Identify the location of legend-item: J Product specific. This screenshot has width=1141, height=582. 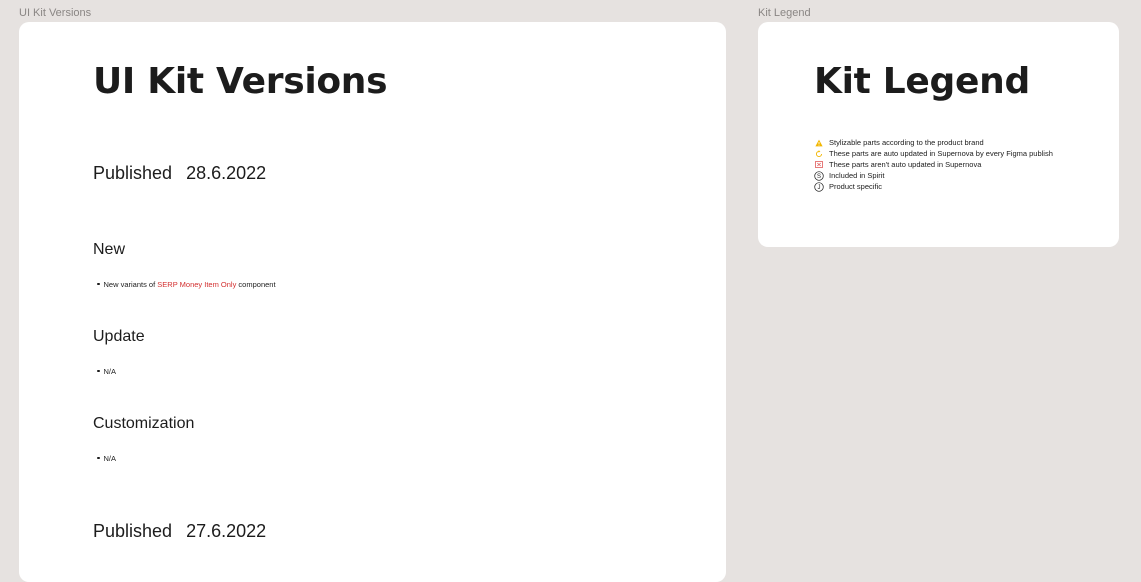
(933, 186).